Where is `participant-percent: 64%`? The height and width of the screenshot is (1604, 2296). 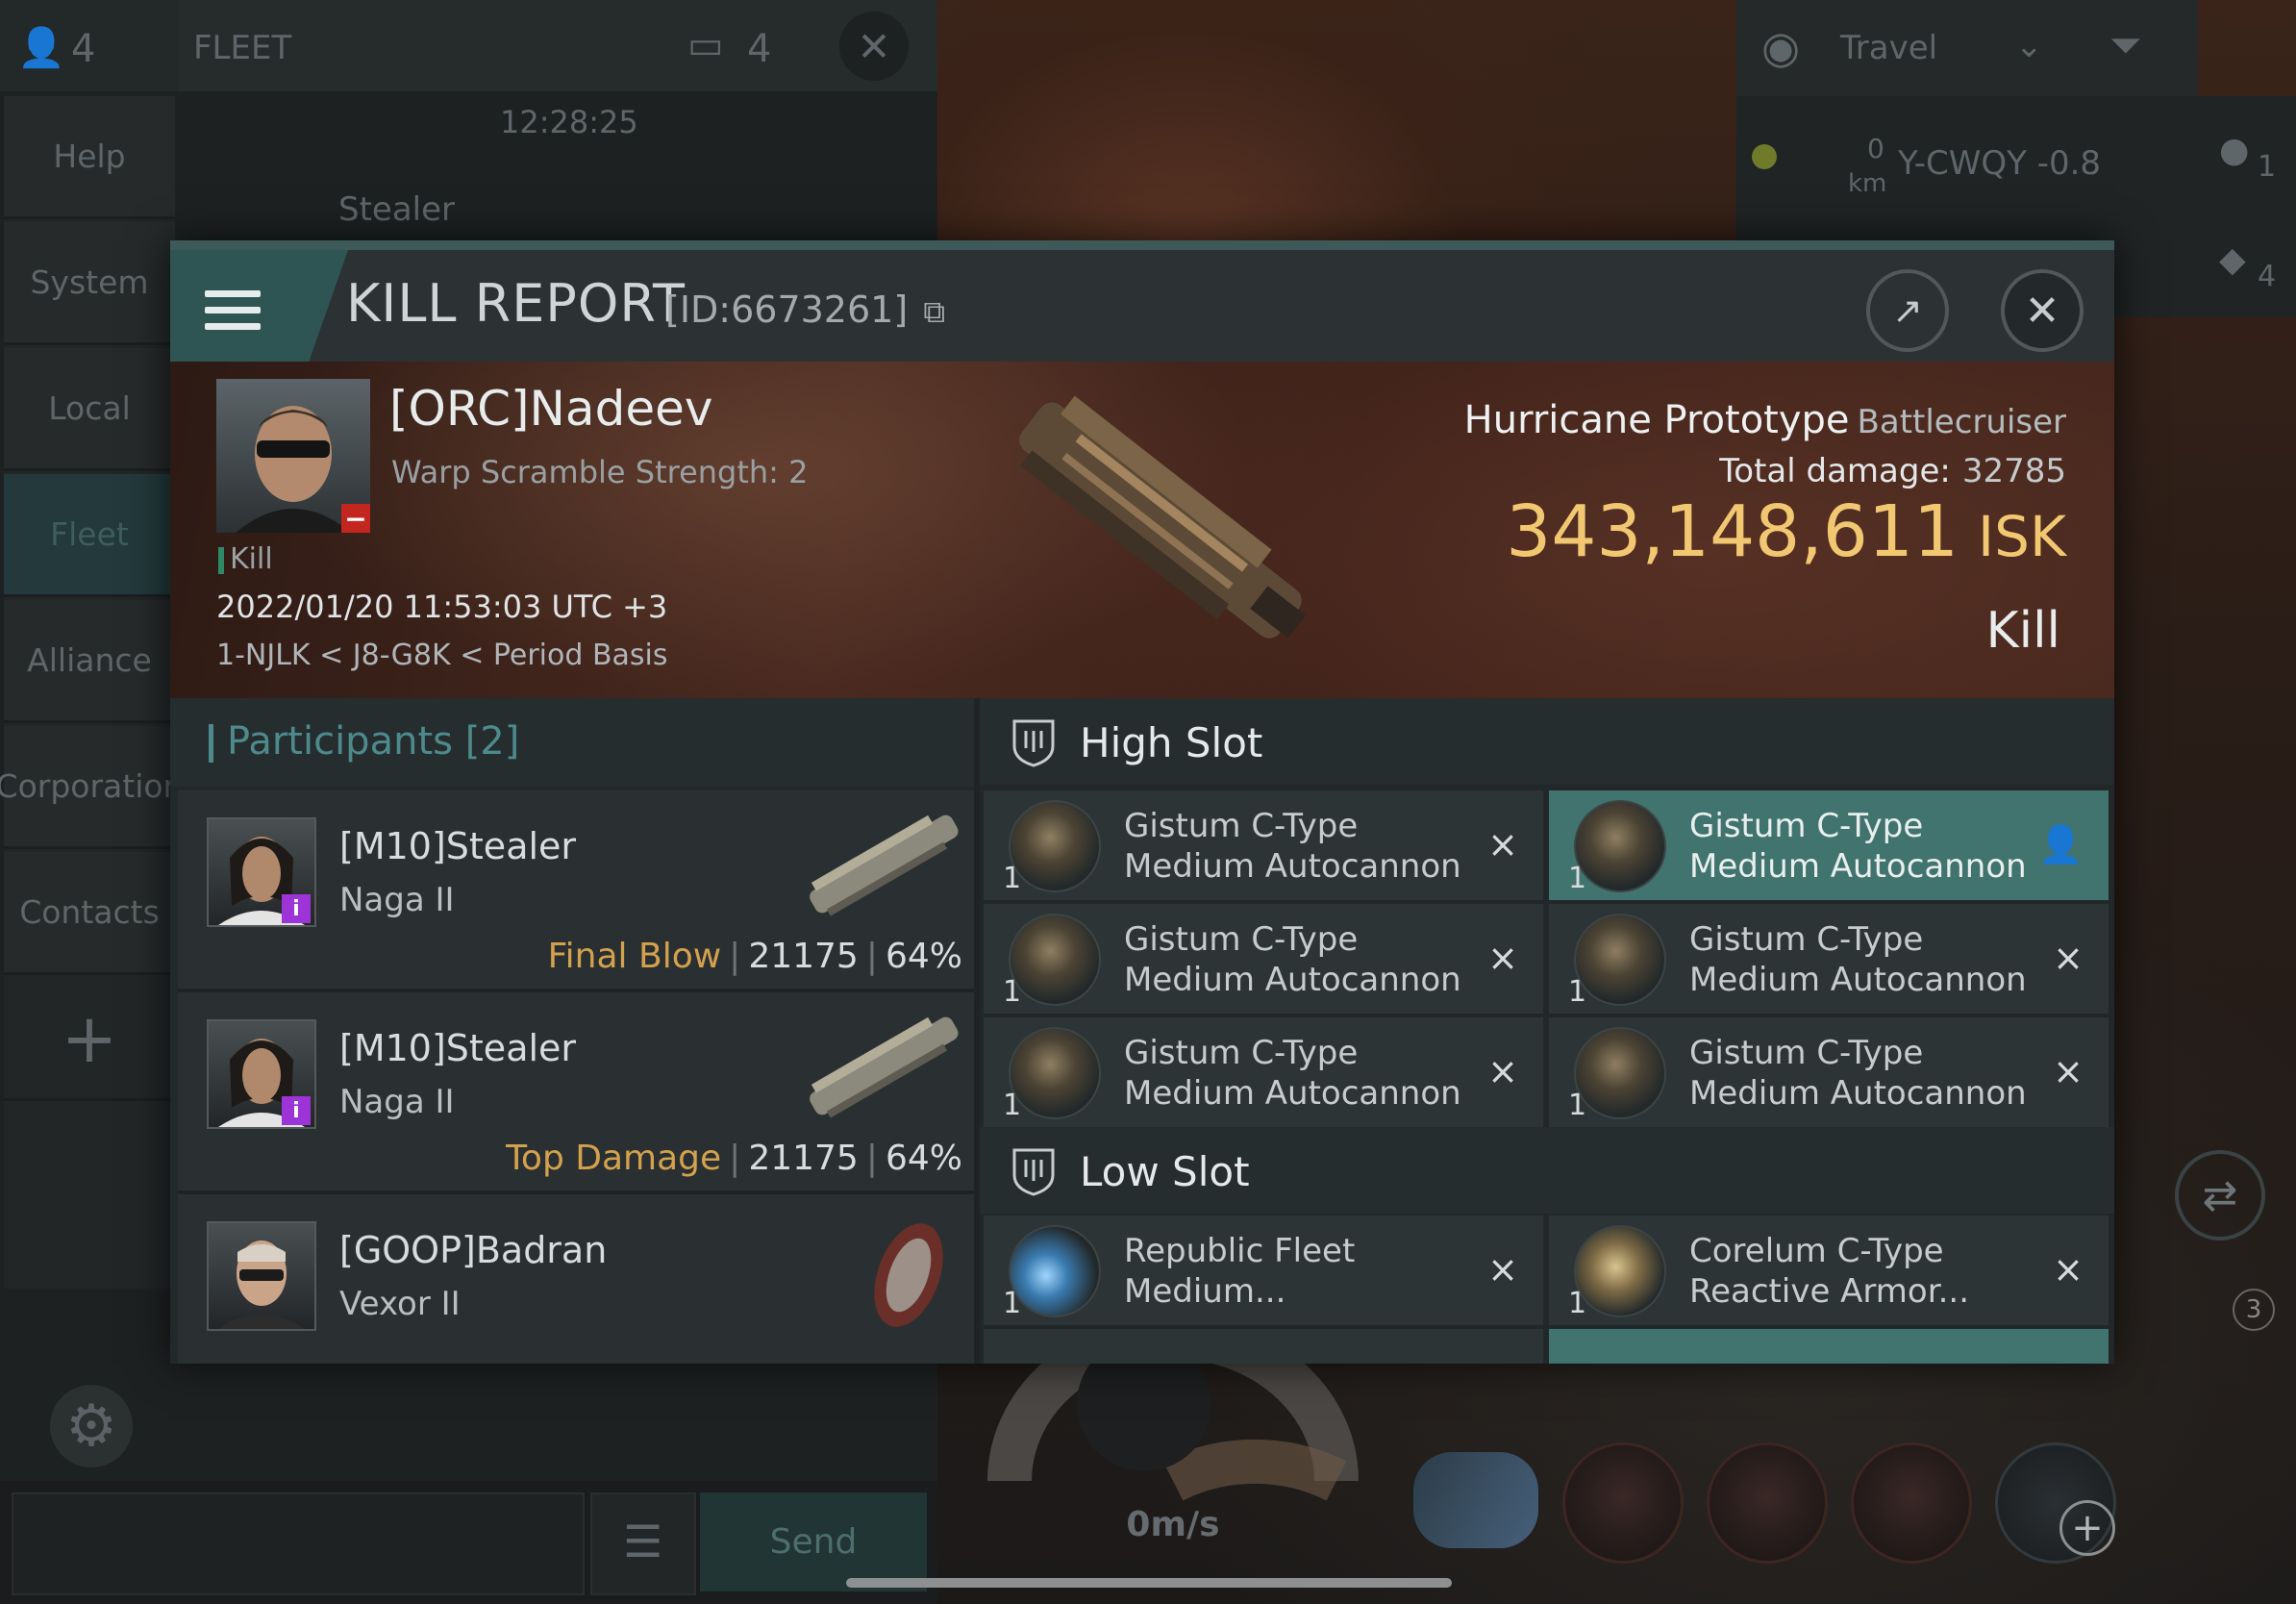 participant-percent: 64% is located at coordinates (923, 1158).